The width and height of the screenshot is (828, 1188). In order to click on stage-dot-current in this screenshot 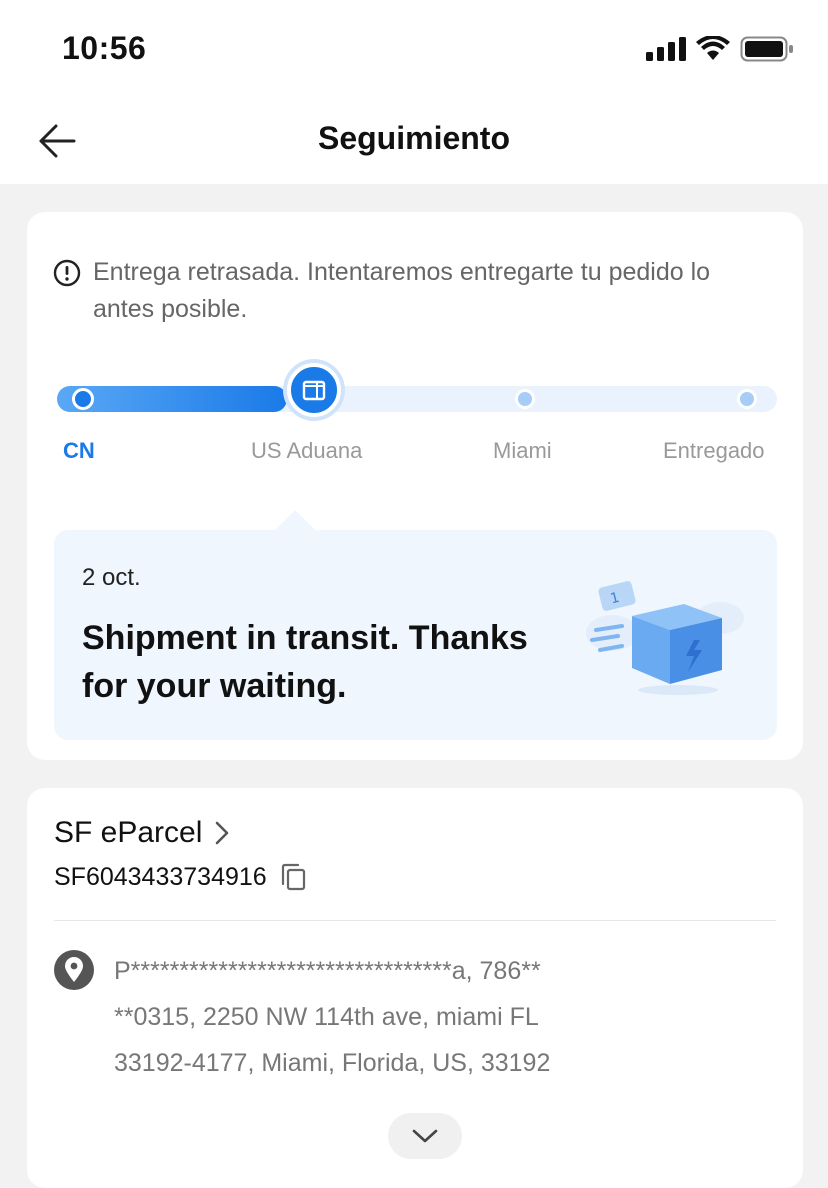, I will do `click(314, 390)`.